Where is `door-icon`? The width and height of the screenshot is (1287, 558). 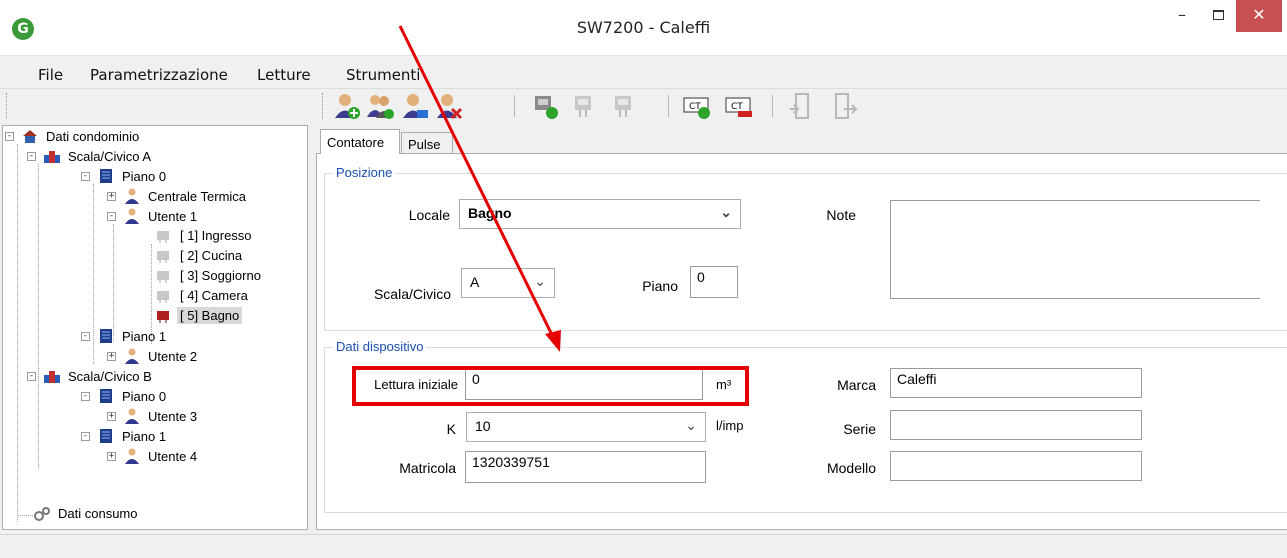
door-icon is located at coordinates (803, 106).